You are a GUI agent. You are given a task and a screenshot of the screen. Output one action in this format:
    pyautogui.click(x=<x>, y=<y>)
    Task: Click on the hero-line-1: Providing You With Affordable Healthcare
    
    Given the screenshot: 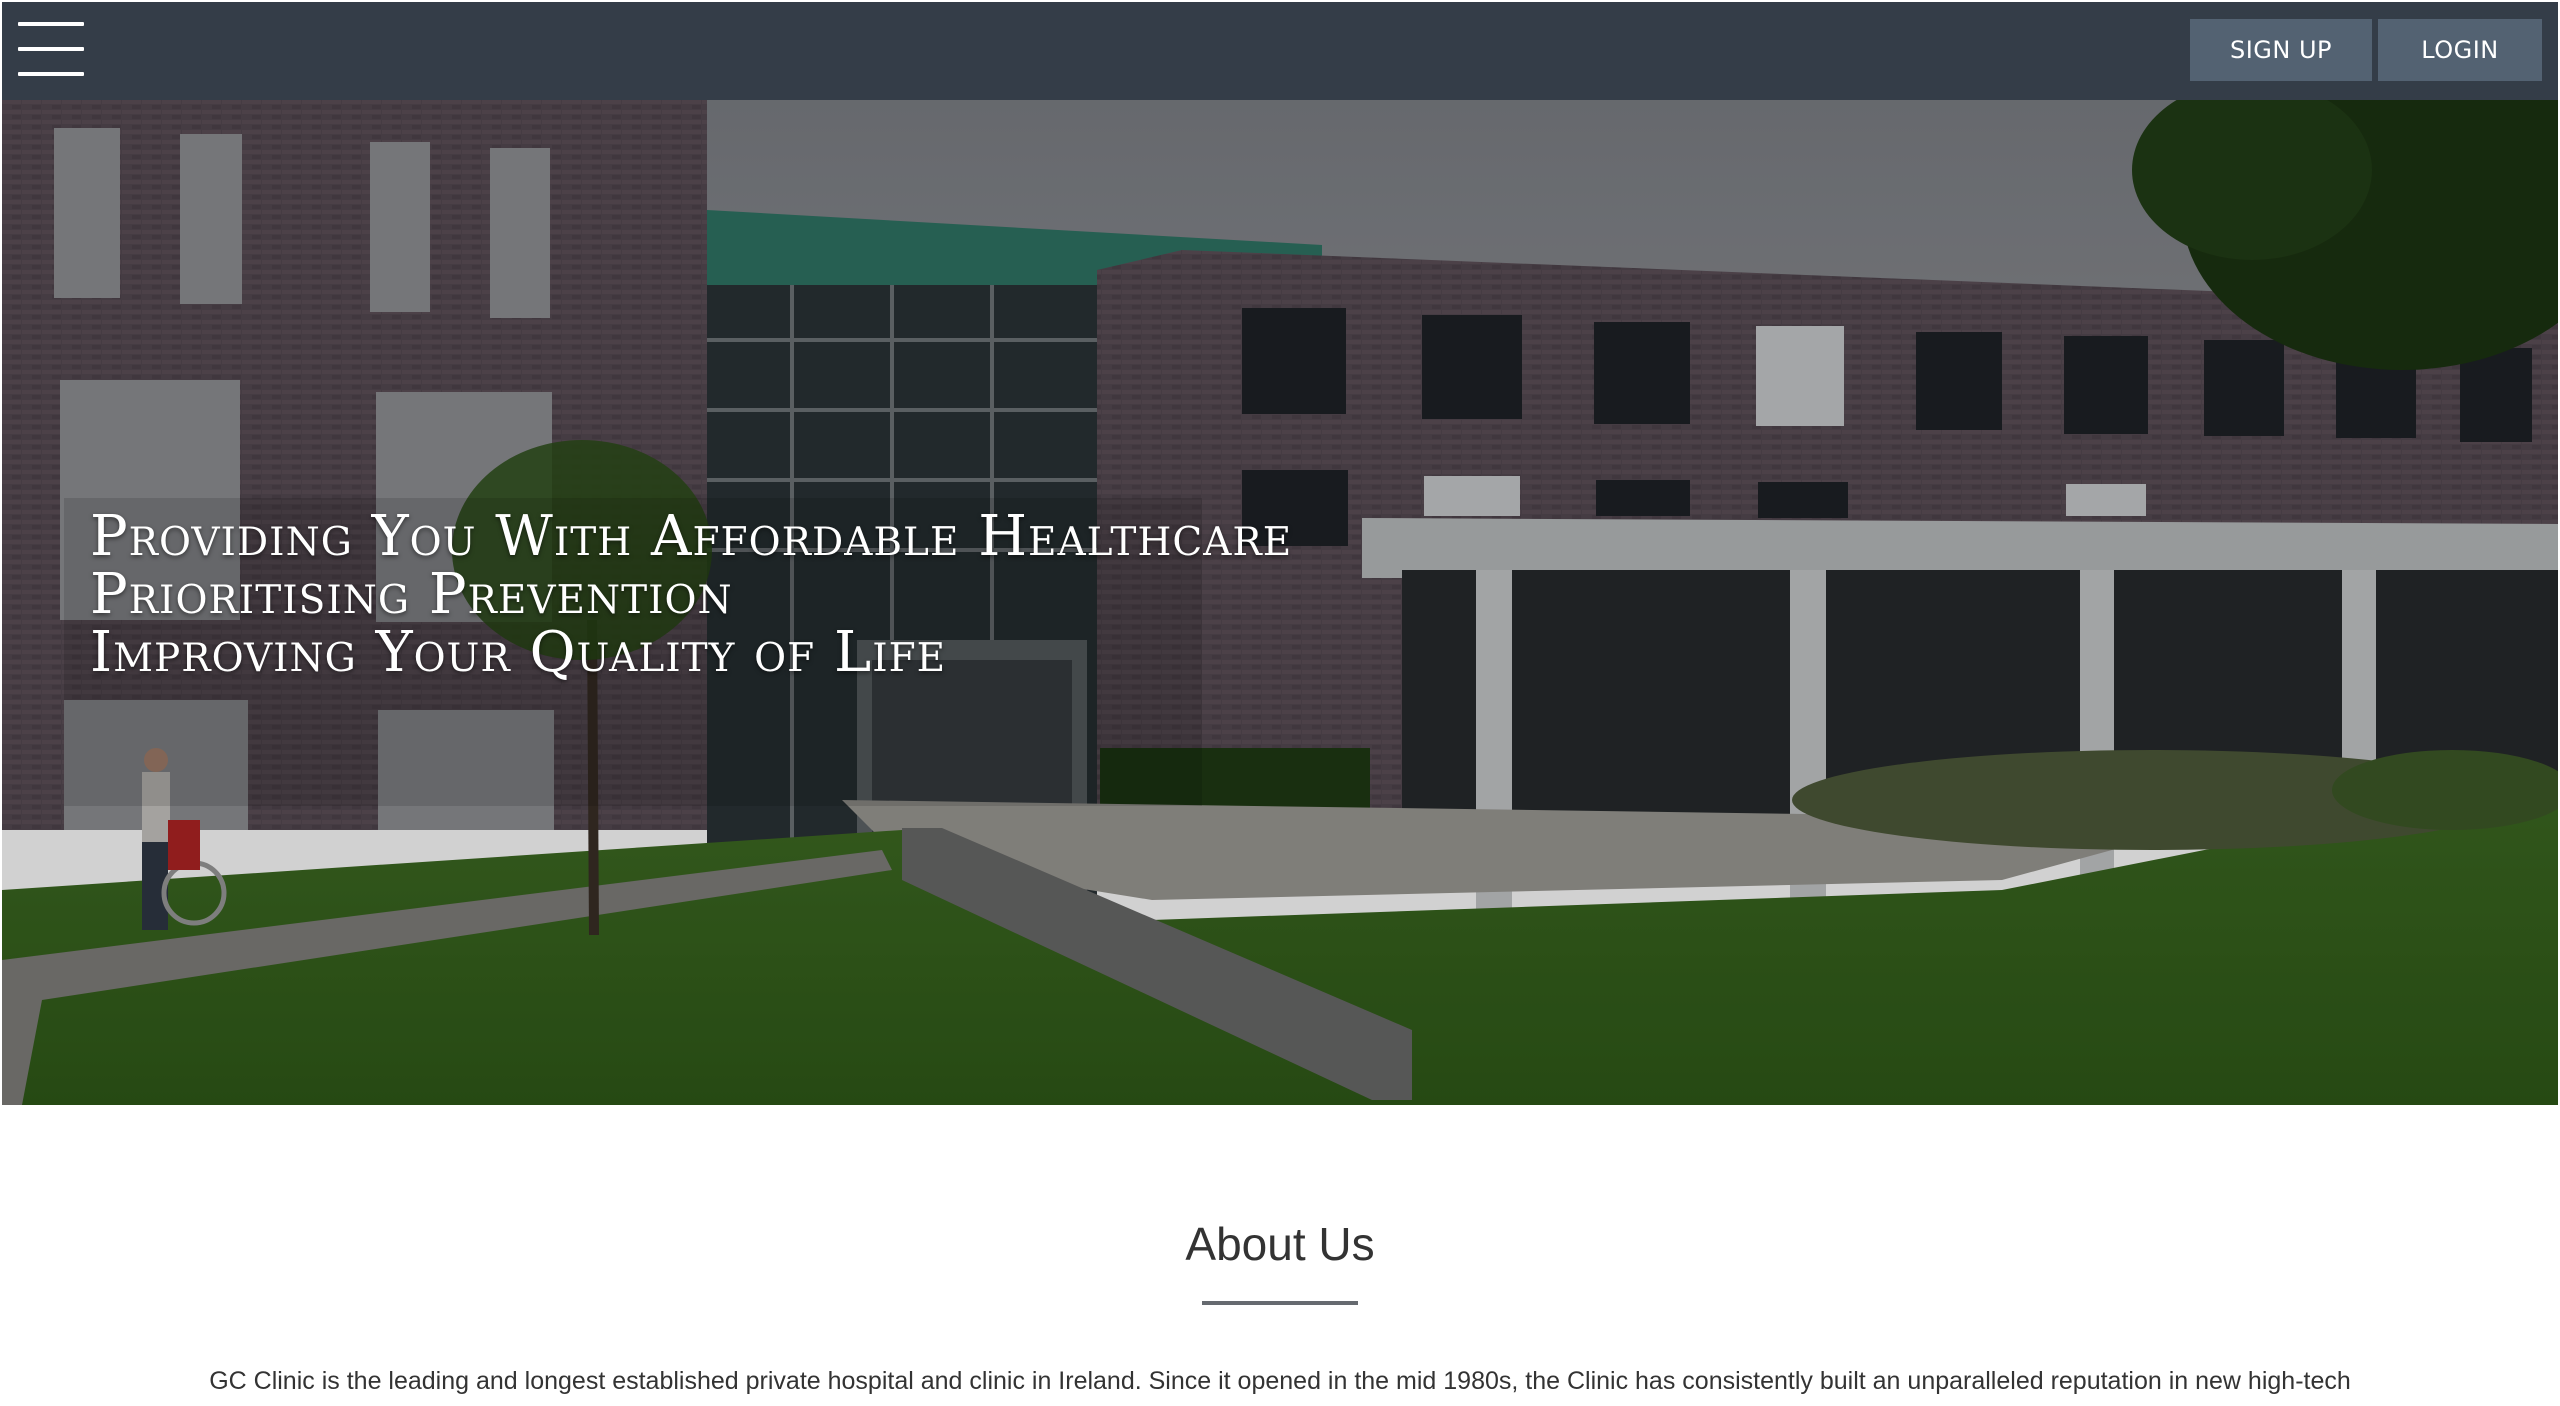 What is the action you would take?
    pyautogui.click(x=691, y=536)
    